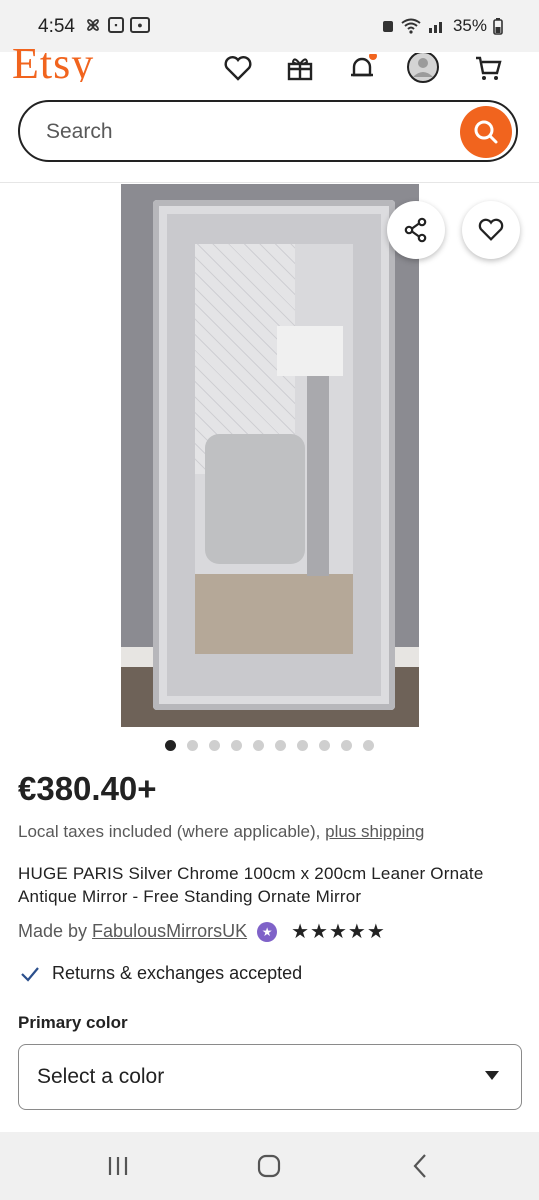 This screenshot has height=1200, width=539. Describe the element at coordinates (387, 26) in the screenshot. I see `alarm-icon` at that location.